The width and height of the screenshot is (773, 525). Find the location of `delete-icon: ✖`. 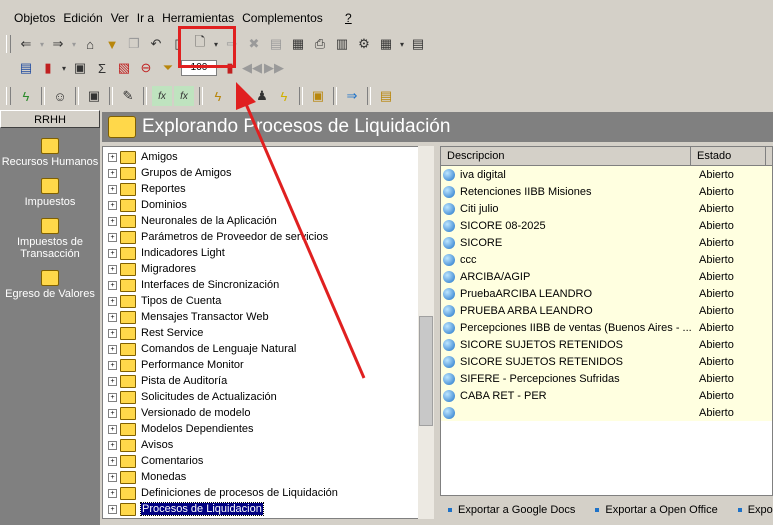

delete-icon: ✖ is located at coordinates (254, 44).